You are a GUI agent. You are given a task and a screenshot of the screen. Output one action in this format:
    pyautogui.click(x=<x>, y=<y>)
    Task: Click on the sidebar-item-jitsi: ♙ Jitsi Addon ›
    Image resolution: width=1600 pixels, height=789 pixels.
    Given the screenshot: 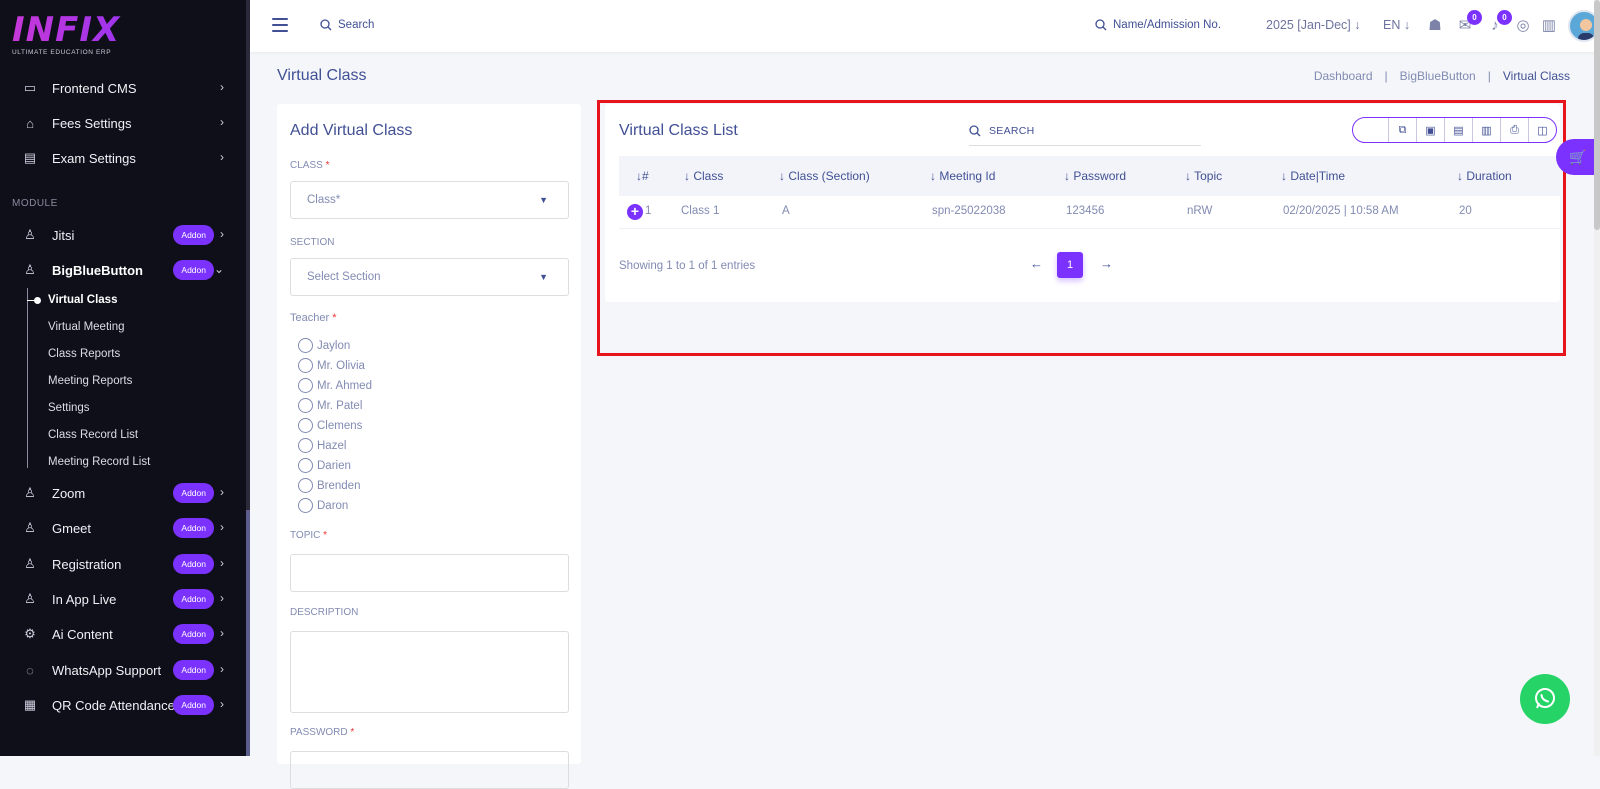 What is the action you would take?
    pyautogui.click(x=123, y=235)
    